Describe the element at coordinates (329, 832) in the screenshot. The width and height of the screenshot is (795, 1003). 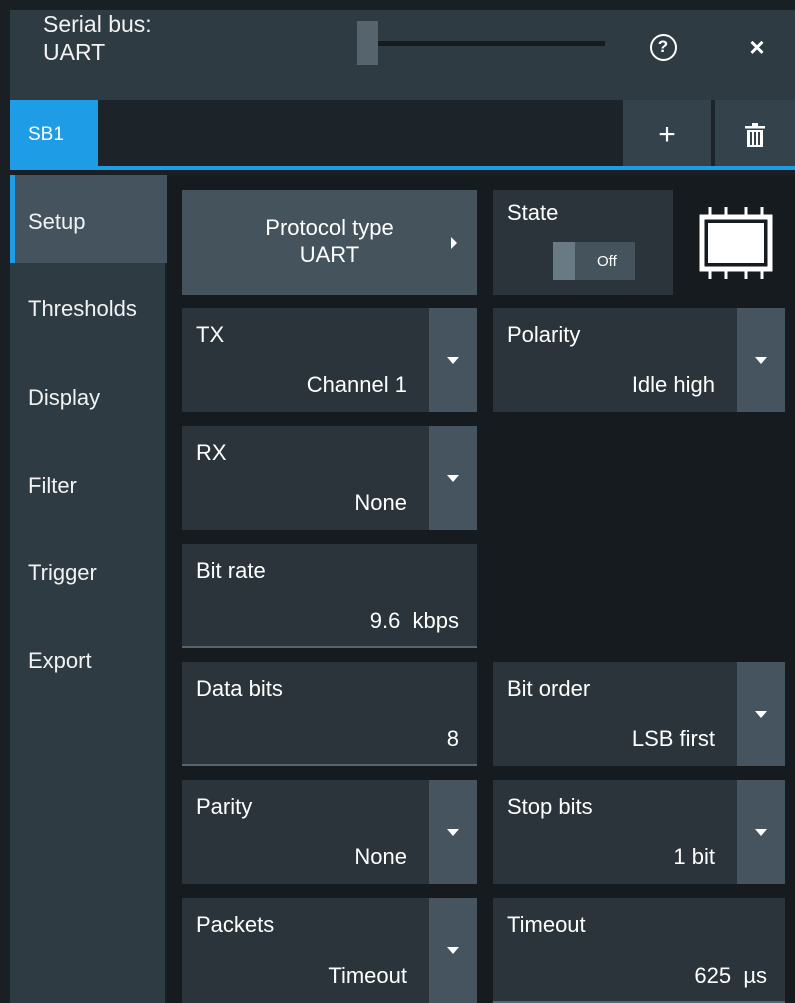
I see `parity-dropdown: Parity None` at that location.